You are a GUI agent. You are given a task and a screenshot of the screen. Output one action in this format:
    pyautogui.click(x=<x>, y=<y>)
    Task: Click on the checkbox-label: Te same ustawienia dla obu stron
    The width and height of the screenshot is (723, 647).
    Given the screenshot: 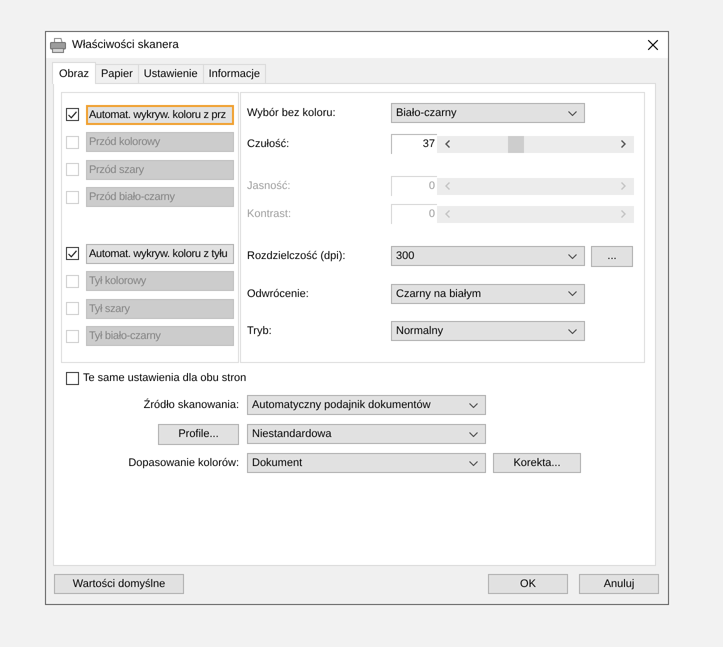 What is the action you would take?
    pyautogui.click(x=164, y=378)
    